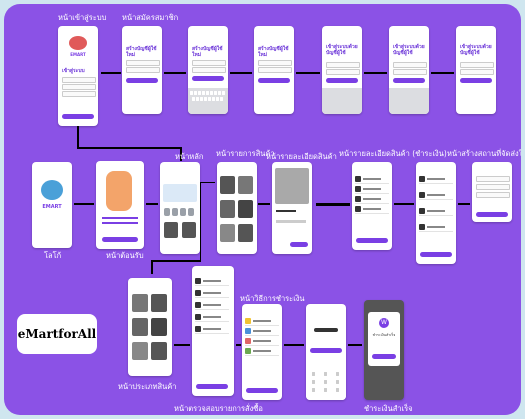 The image size is (525, 419). I want to click on phone-order-detail, so click(436, 213).